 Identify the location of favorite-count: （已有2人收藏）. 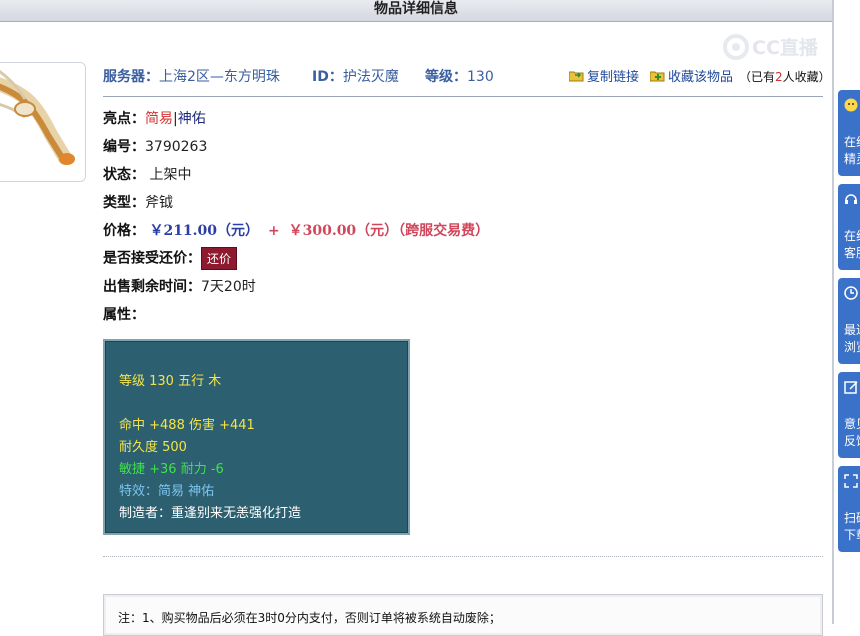
(785, 76).